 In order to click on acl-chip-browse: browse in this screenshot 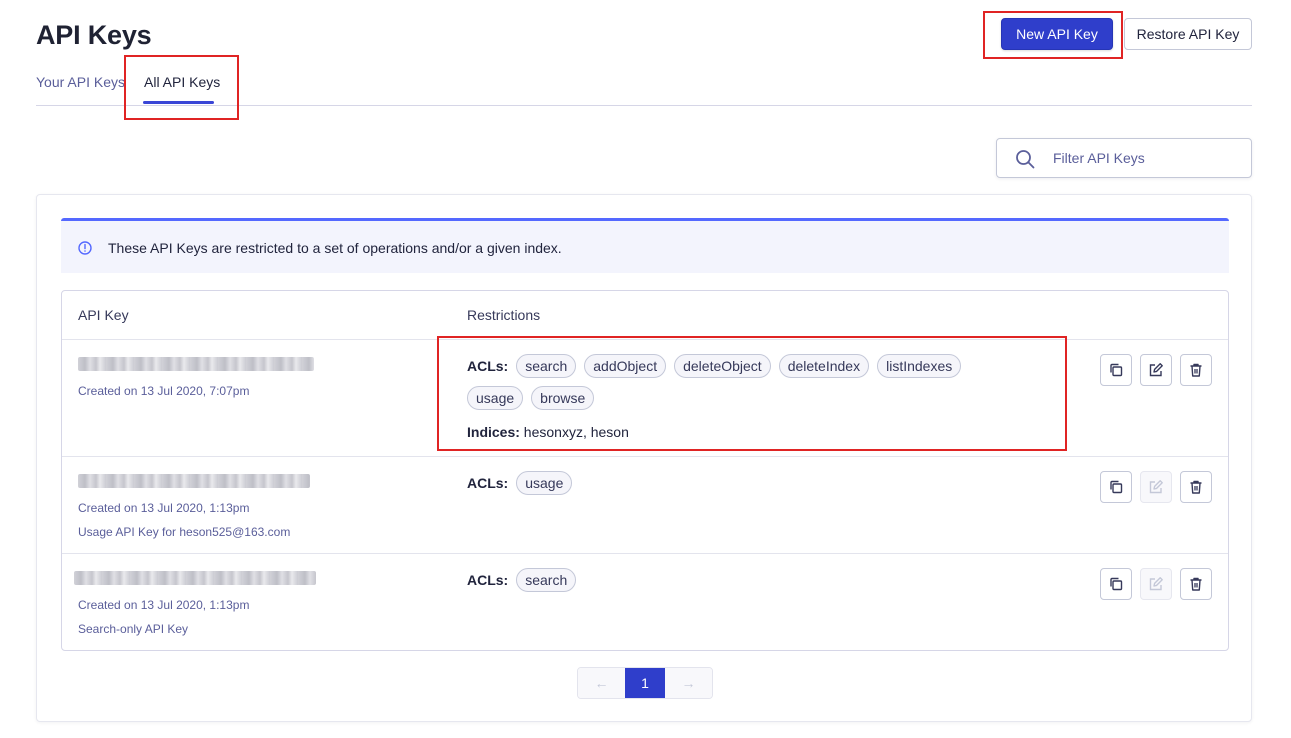, I will do `click(563, 398)`.